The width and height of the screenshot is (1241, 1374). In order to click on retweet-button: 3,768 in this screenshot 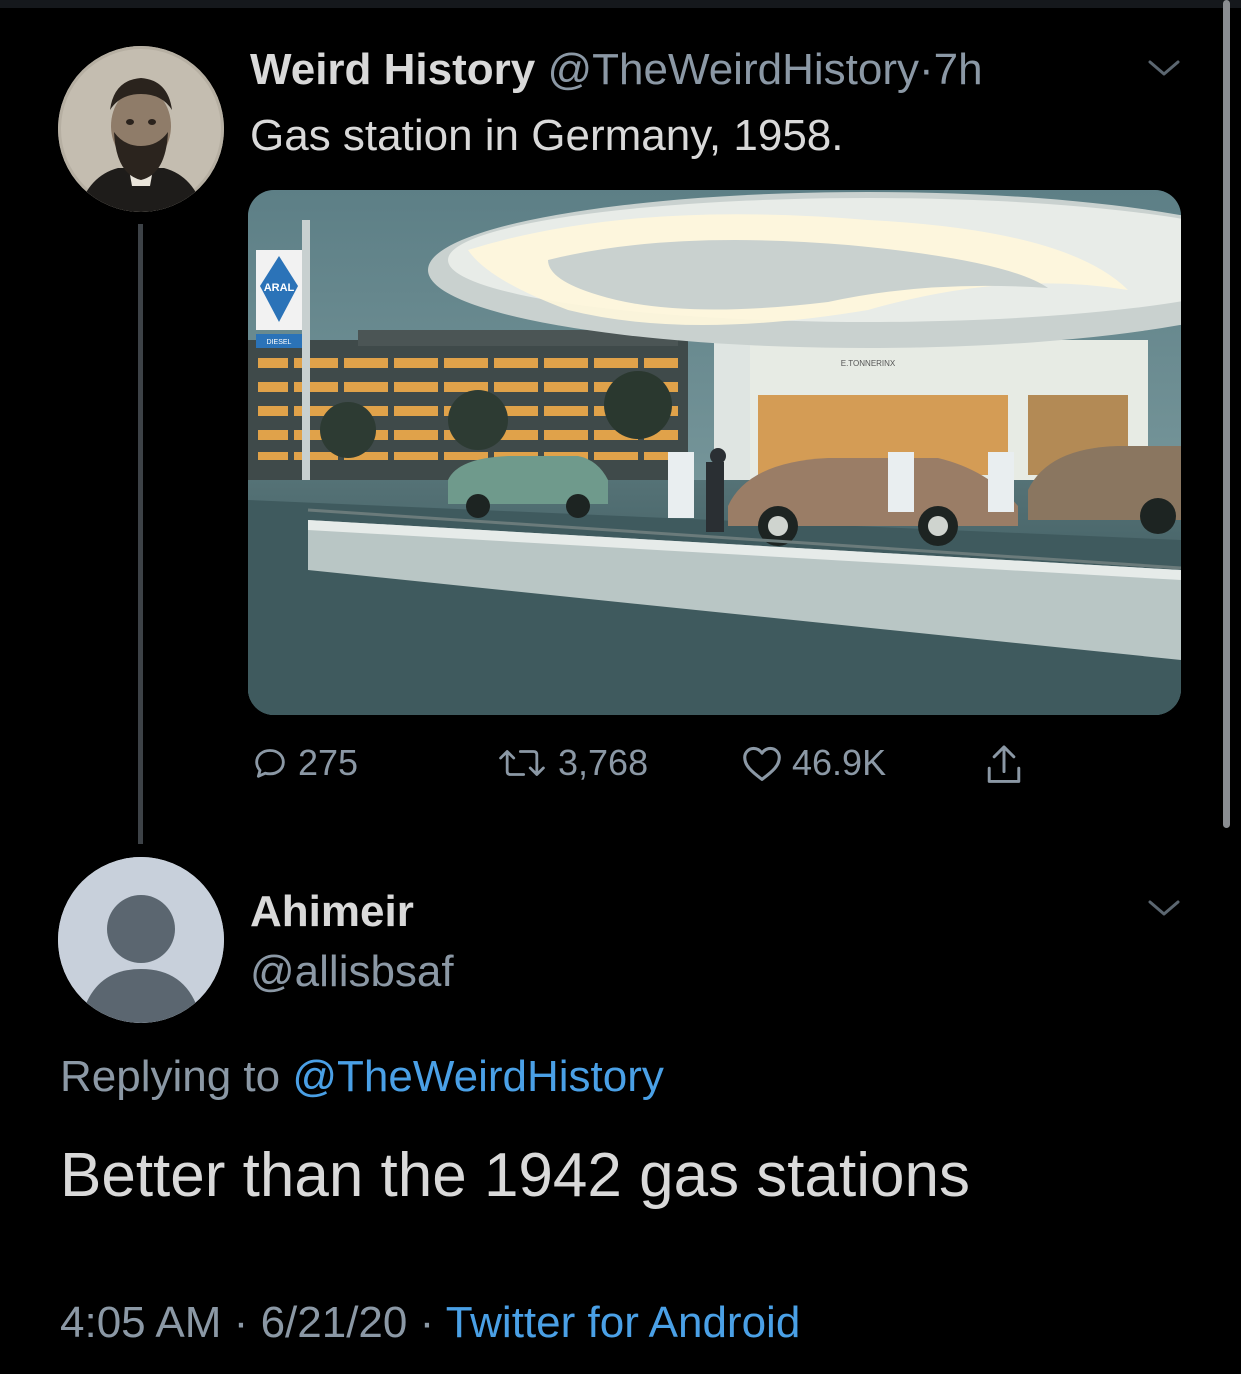, I will do `click(571, 763)`.